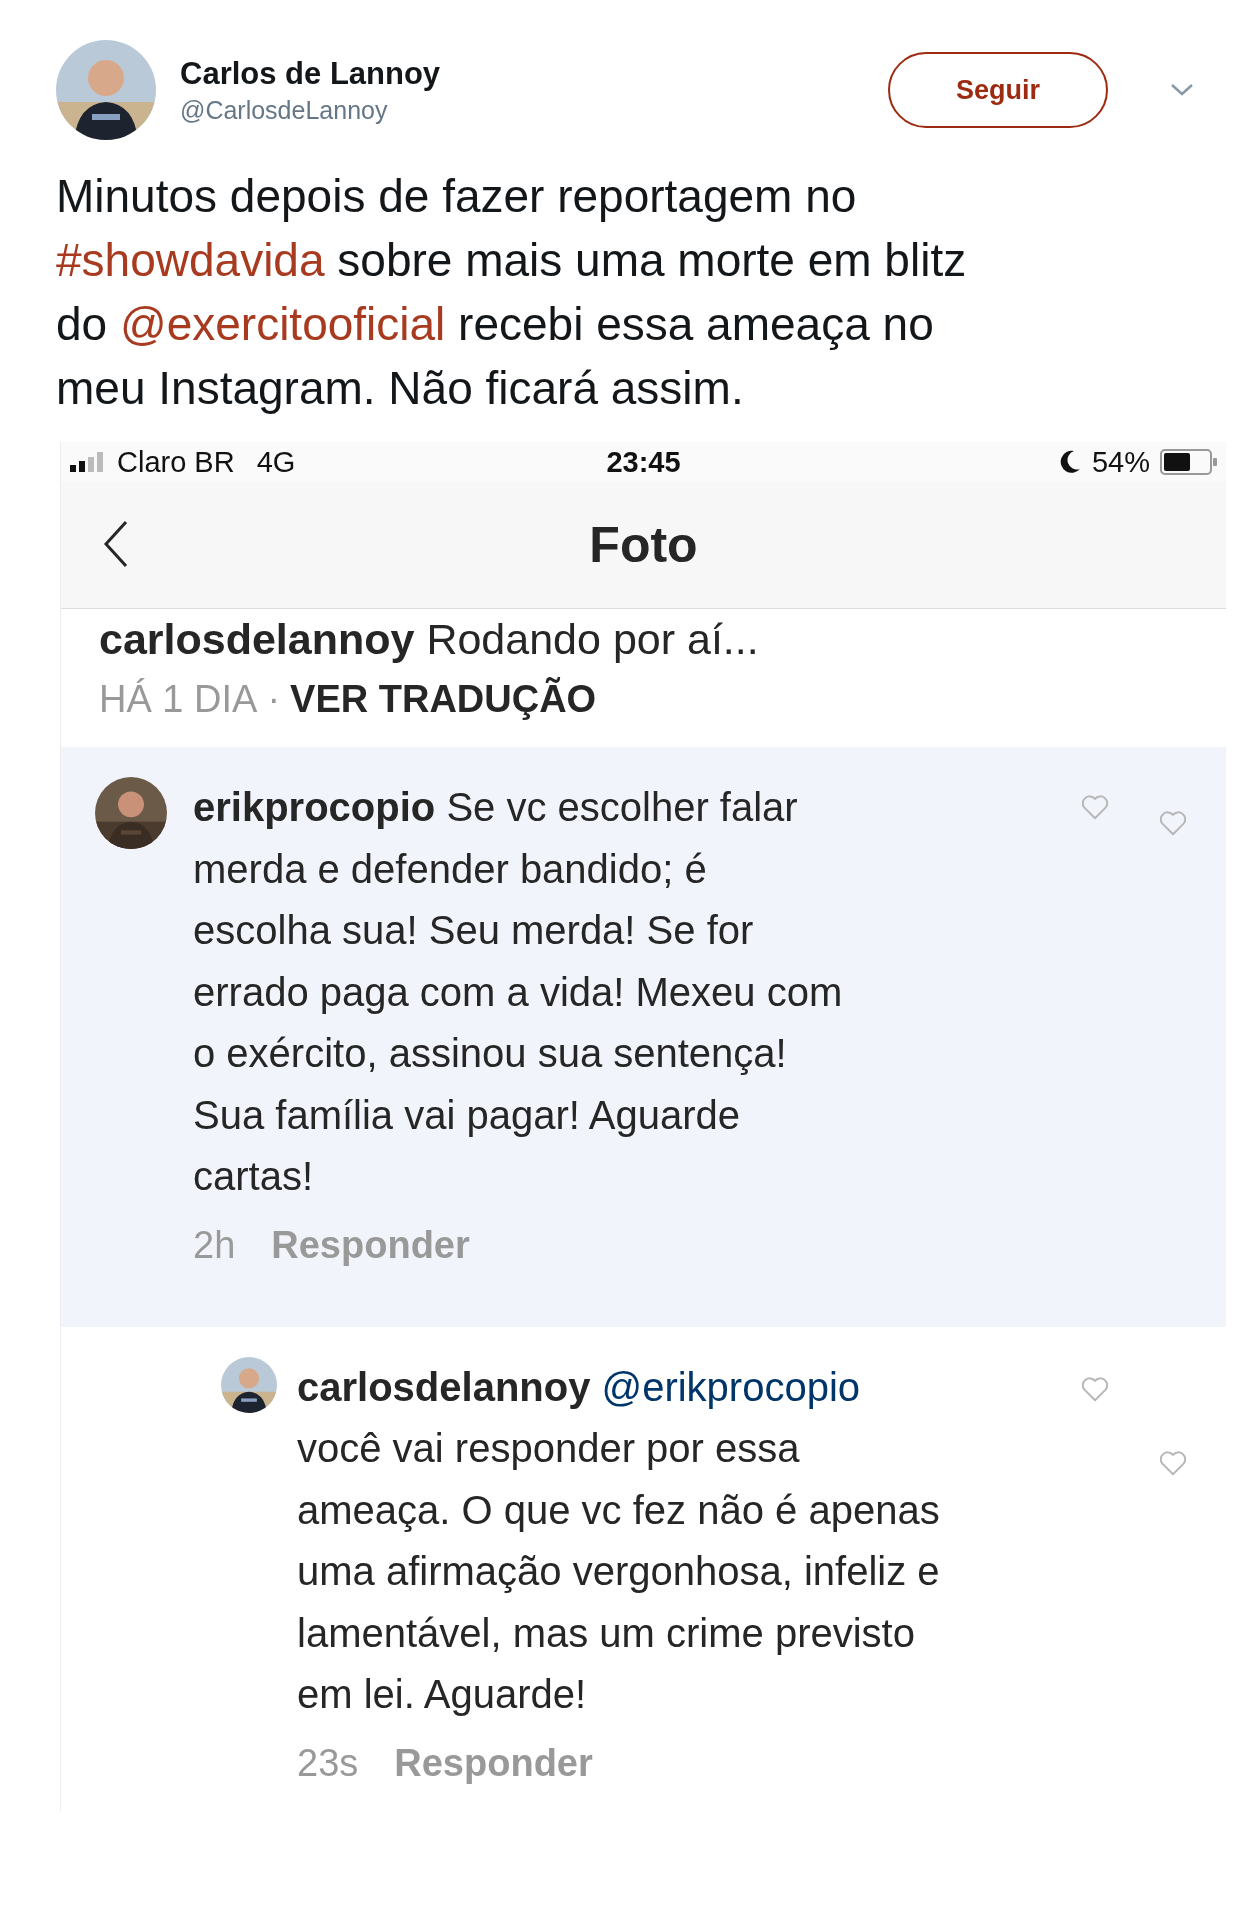 The width and height of the screenshot is (1244, 1920). What do you see at coordinates (512, 292) in the screenshot?
I see `tweet-text: Minutos depois de fazer reportagem no #showdavida sobre mais uma morte em blitz do @exercitooficial recebi essa ameaça no meu Instagram. Não ficará assim.` at bounding box center [512, 292].